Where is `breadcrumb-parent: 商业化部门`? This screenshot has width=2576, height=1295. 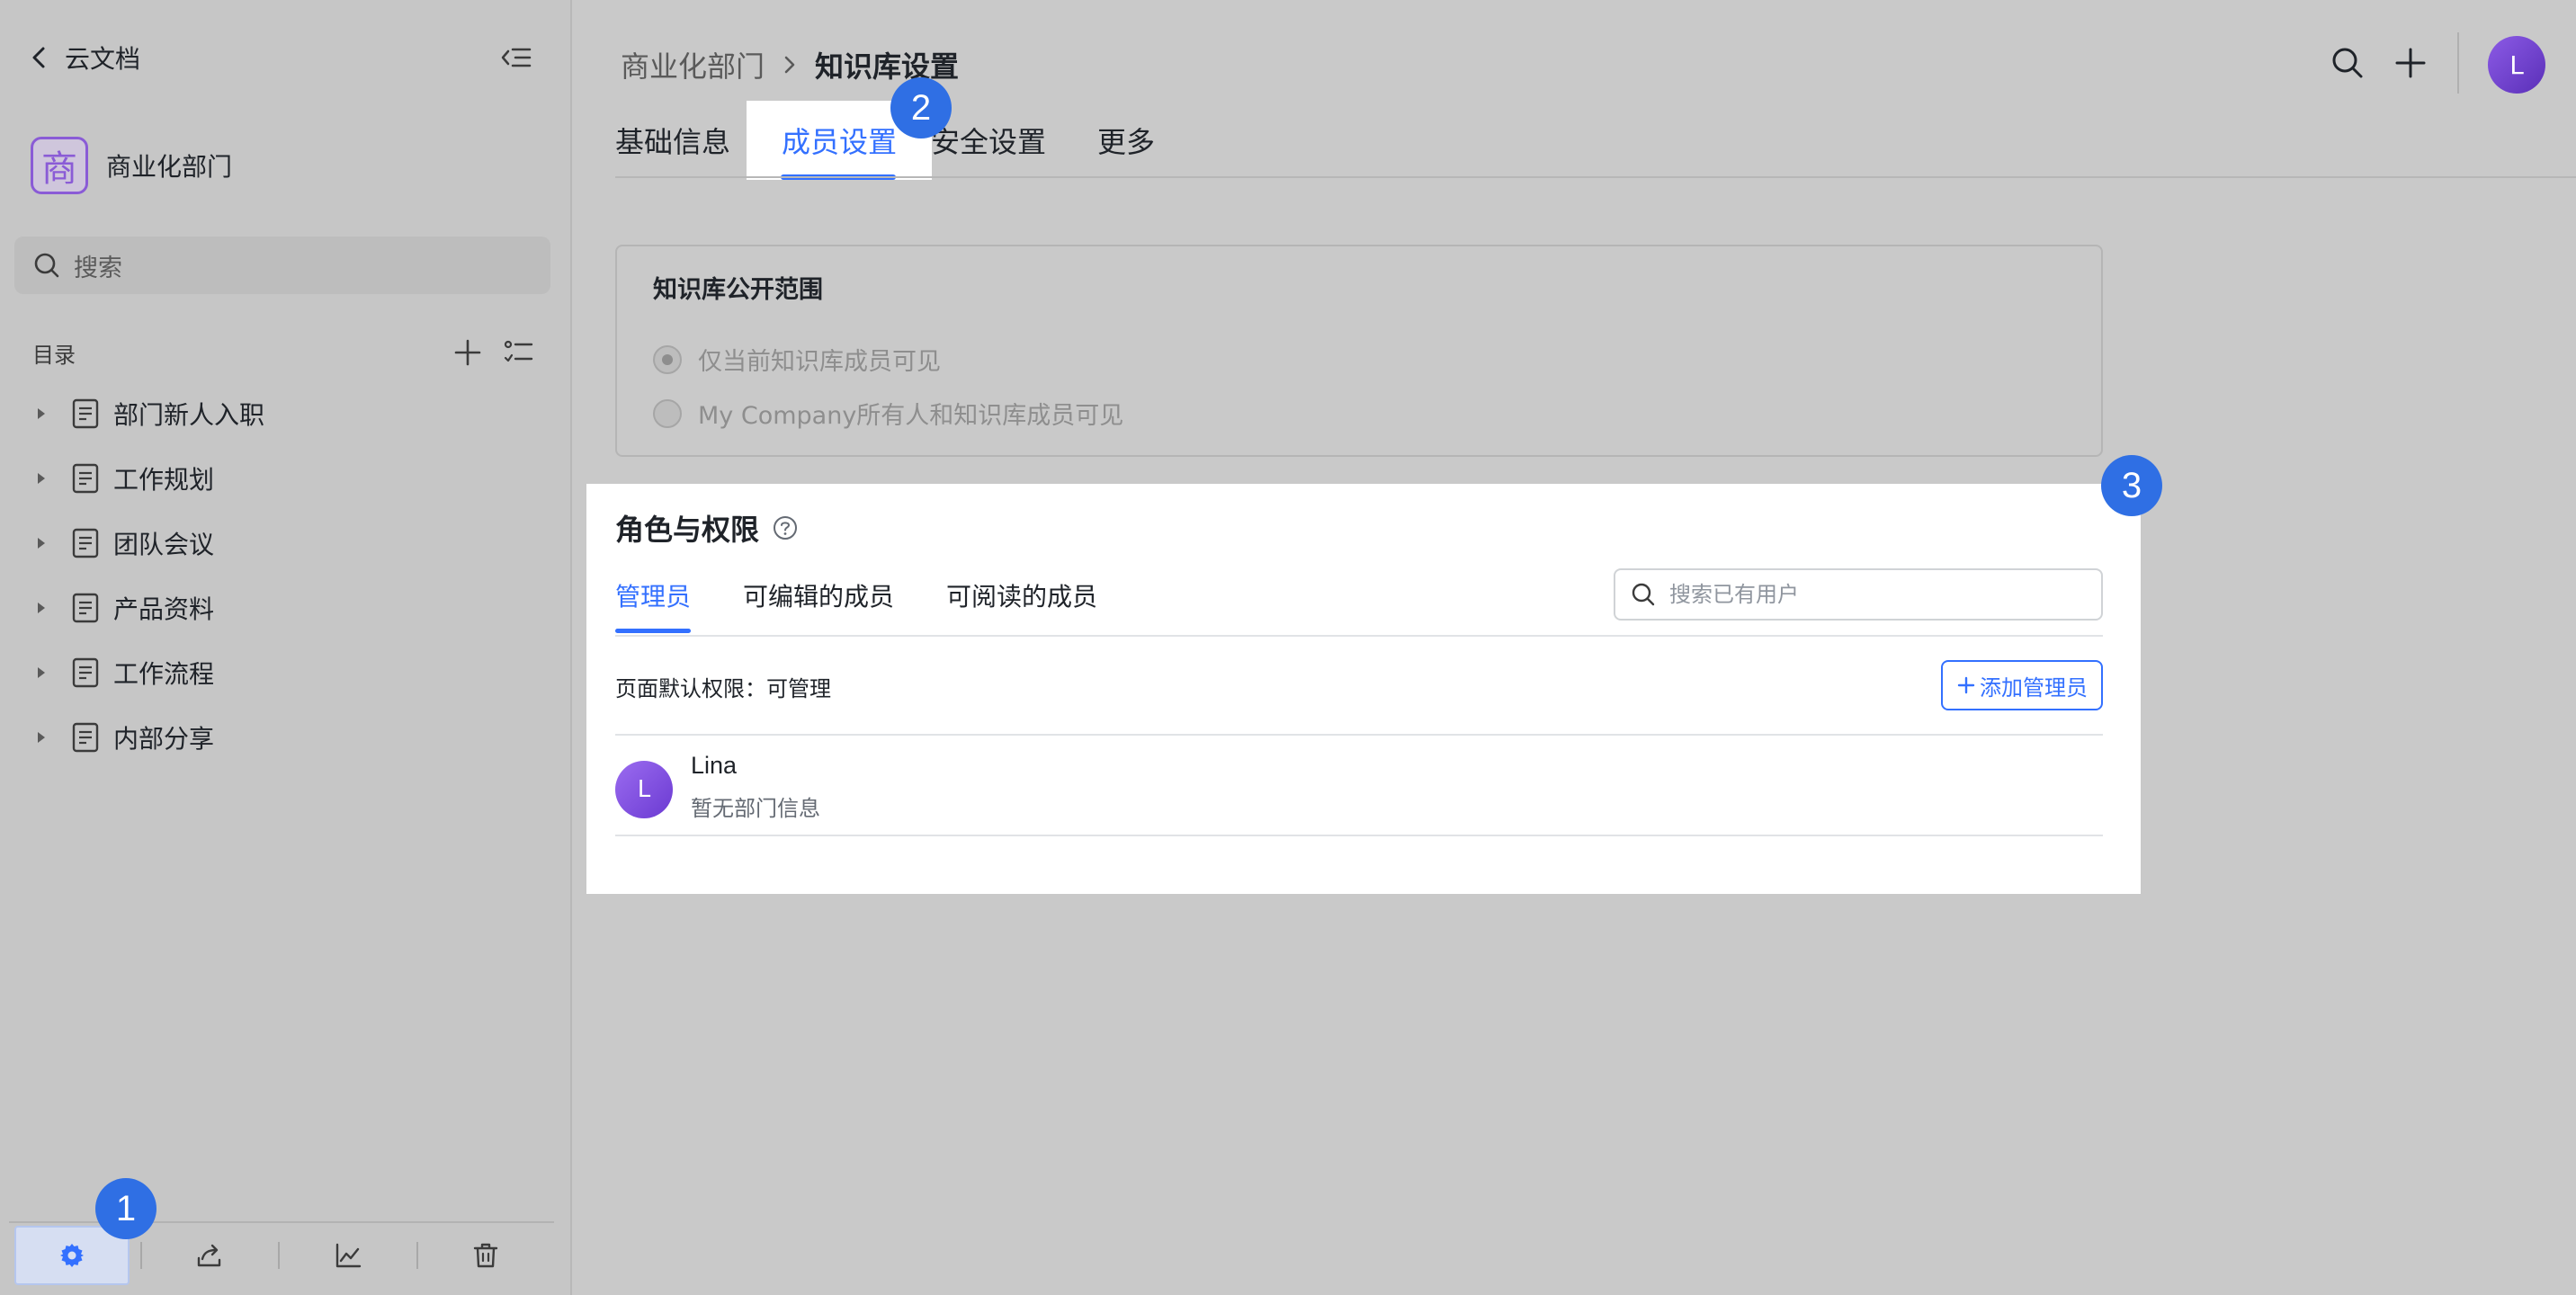
breadcrumb-parent: 商业化部门 is located at coordinates (693, 64).